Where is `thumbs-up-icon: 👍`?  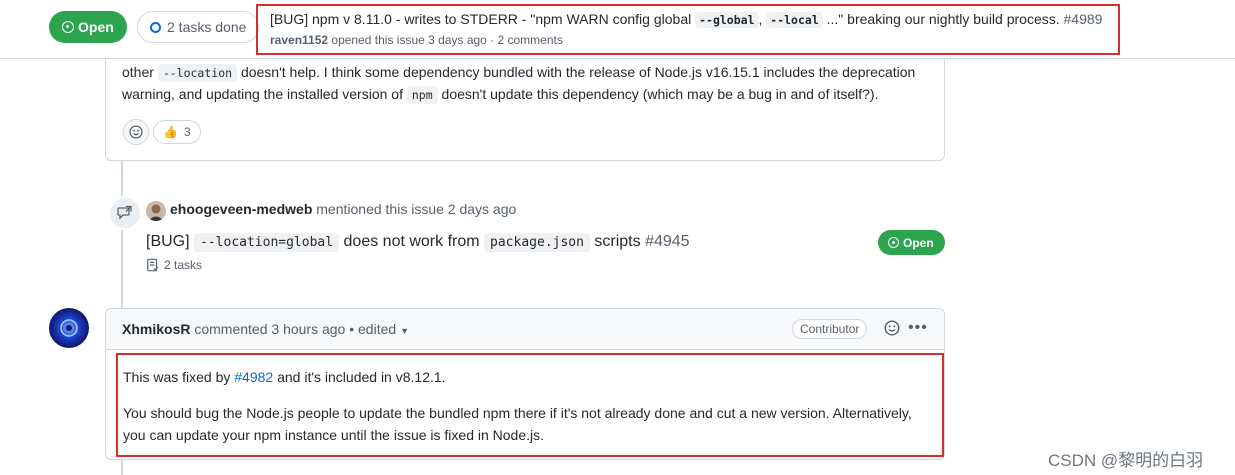 thumbs-up-icon: 👍 is located at coordinates (170, 132).